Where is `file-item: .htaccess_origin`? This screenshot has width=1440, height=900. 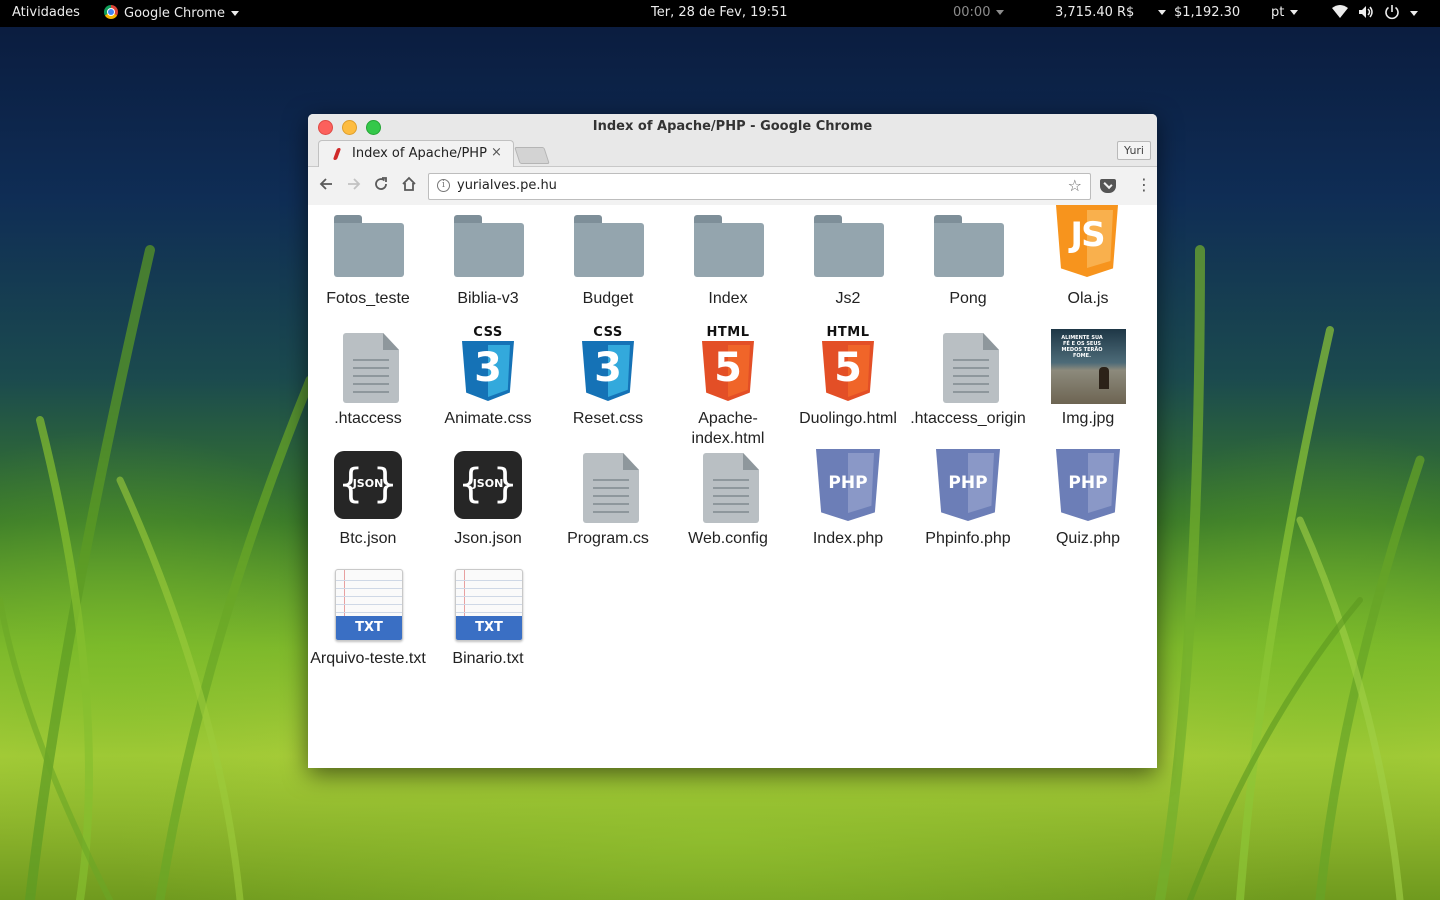 file-item: .htaccess_origin is located at coordinates (968, 385).